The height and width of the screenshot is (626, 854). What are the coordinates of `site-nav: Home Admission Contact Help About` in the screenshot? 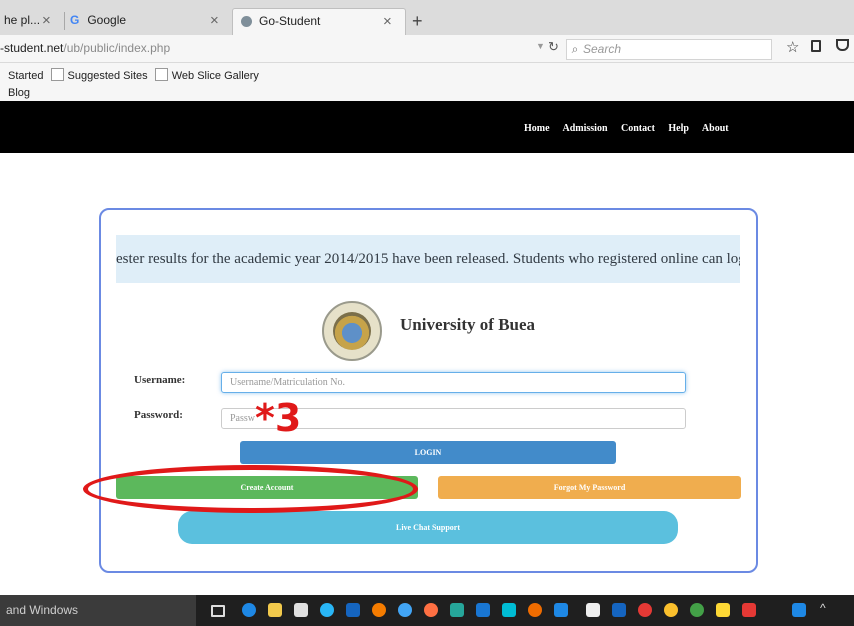 It's located at (632, 128).